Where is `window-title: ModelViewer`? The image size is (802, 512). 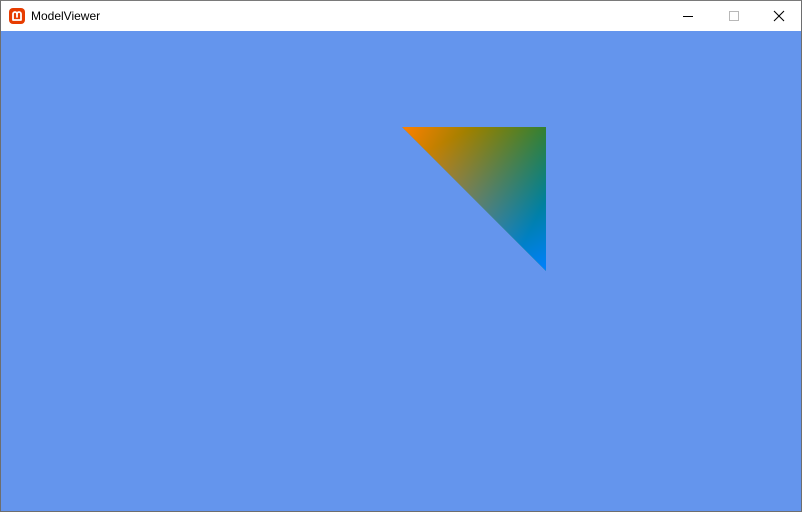 window-title: ModelViewer is located at coordinates (66, 16).